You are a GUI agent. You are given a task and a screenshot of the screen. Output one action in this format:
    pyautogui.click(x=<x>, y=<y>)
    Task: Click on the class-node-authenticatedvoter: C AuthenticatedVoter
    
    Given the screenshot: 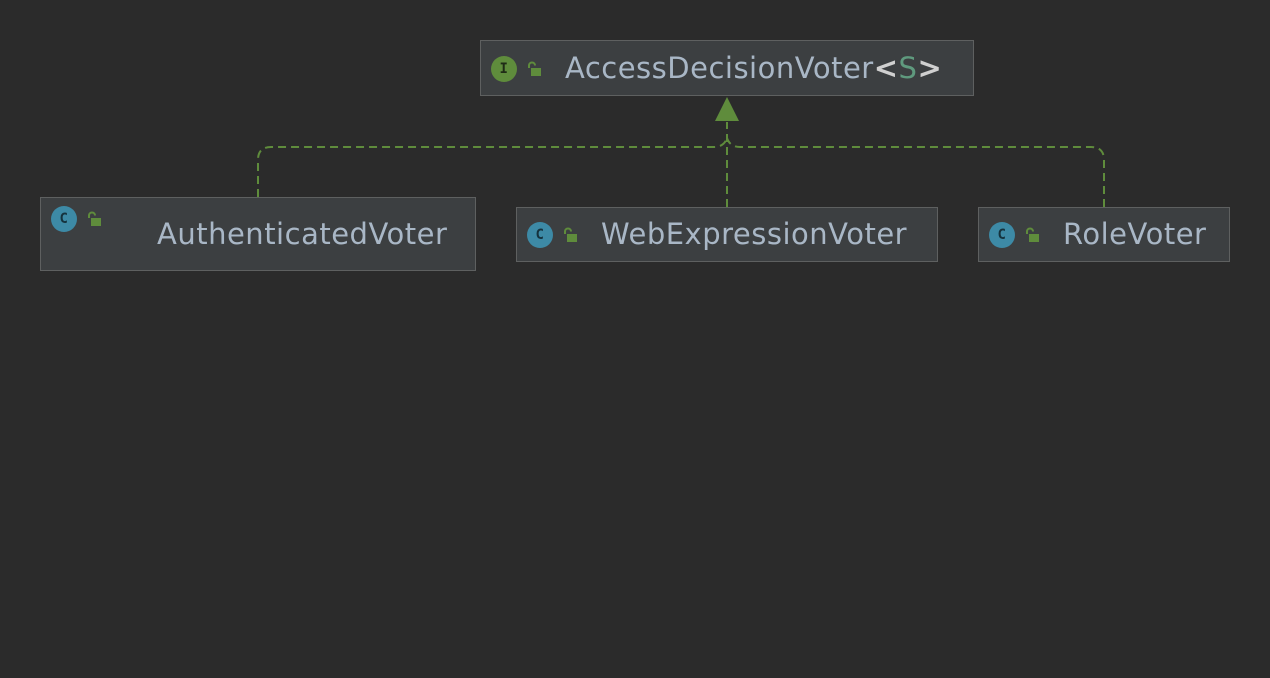 What is the action you would take?
    pyautogui.click(x=258, y=234)
    